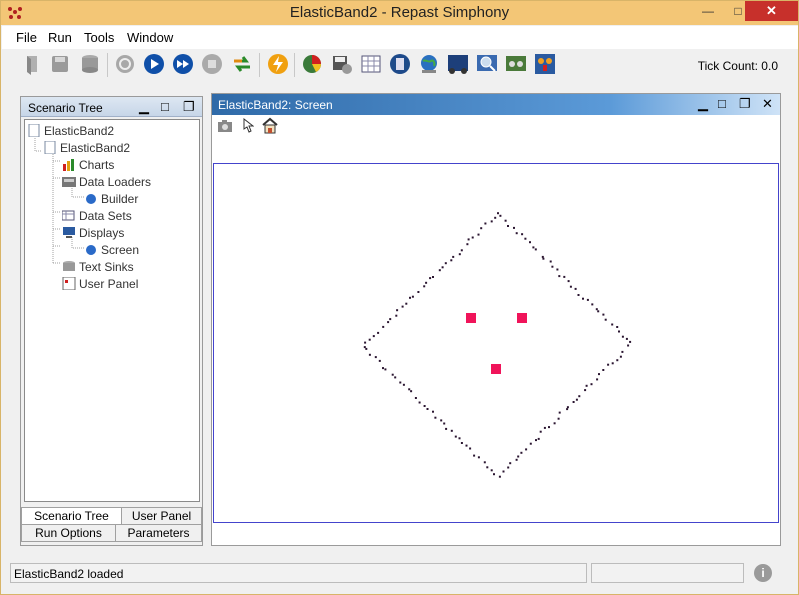  Describe the element at coordinates (496, 369) in the screenshot. I see `agent-square` at that location.